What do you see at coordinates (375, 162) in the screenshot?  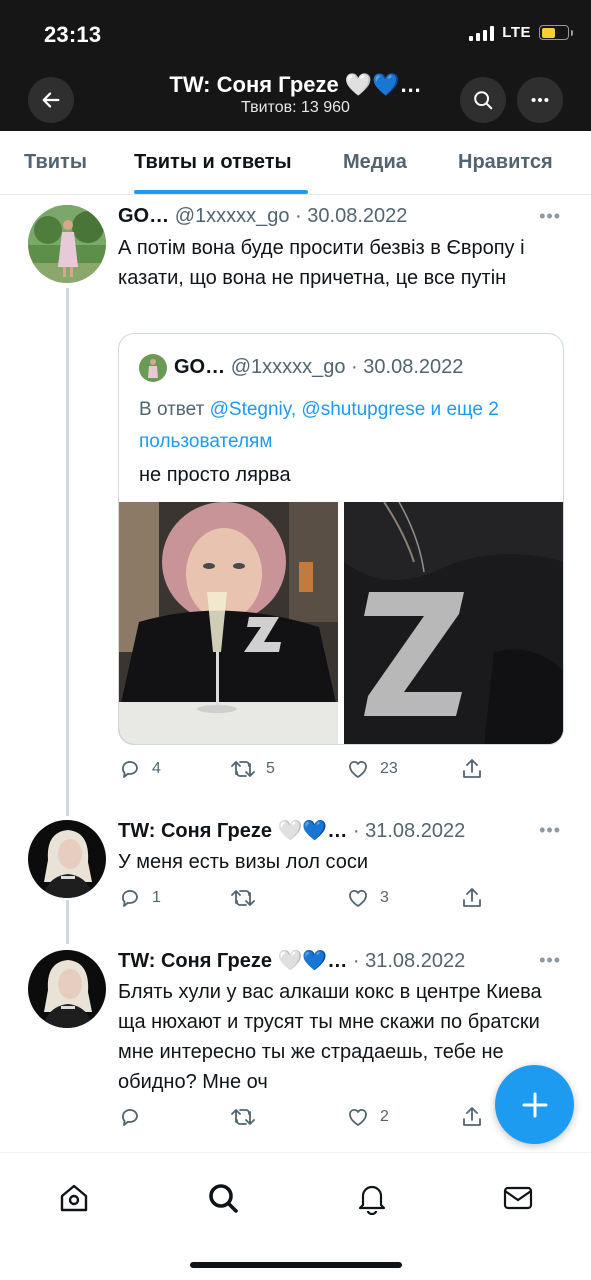 I see `tab-media: Медиа` at bounding box center [375, 162].